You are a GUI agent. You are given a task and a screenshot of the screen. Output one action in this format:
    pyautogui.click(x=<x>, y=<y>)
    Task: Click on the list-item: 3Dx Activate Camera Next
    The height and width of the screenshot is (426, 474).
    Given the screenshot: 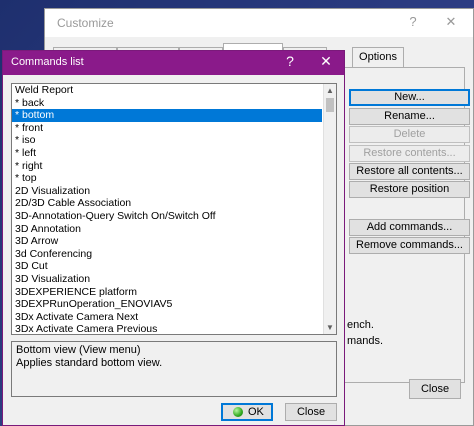 What is the action you would take?
    pyautogui.click(x=167, y=317)
    